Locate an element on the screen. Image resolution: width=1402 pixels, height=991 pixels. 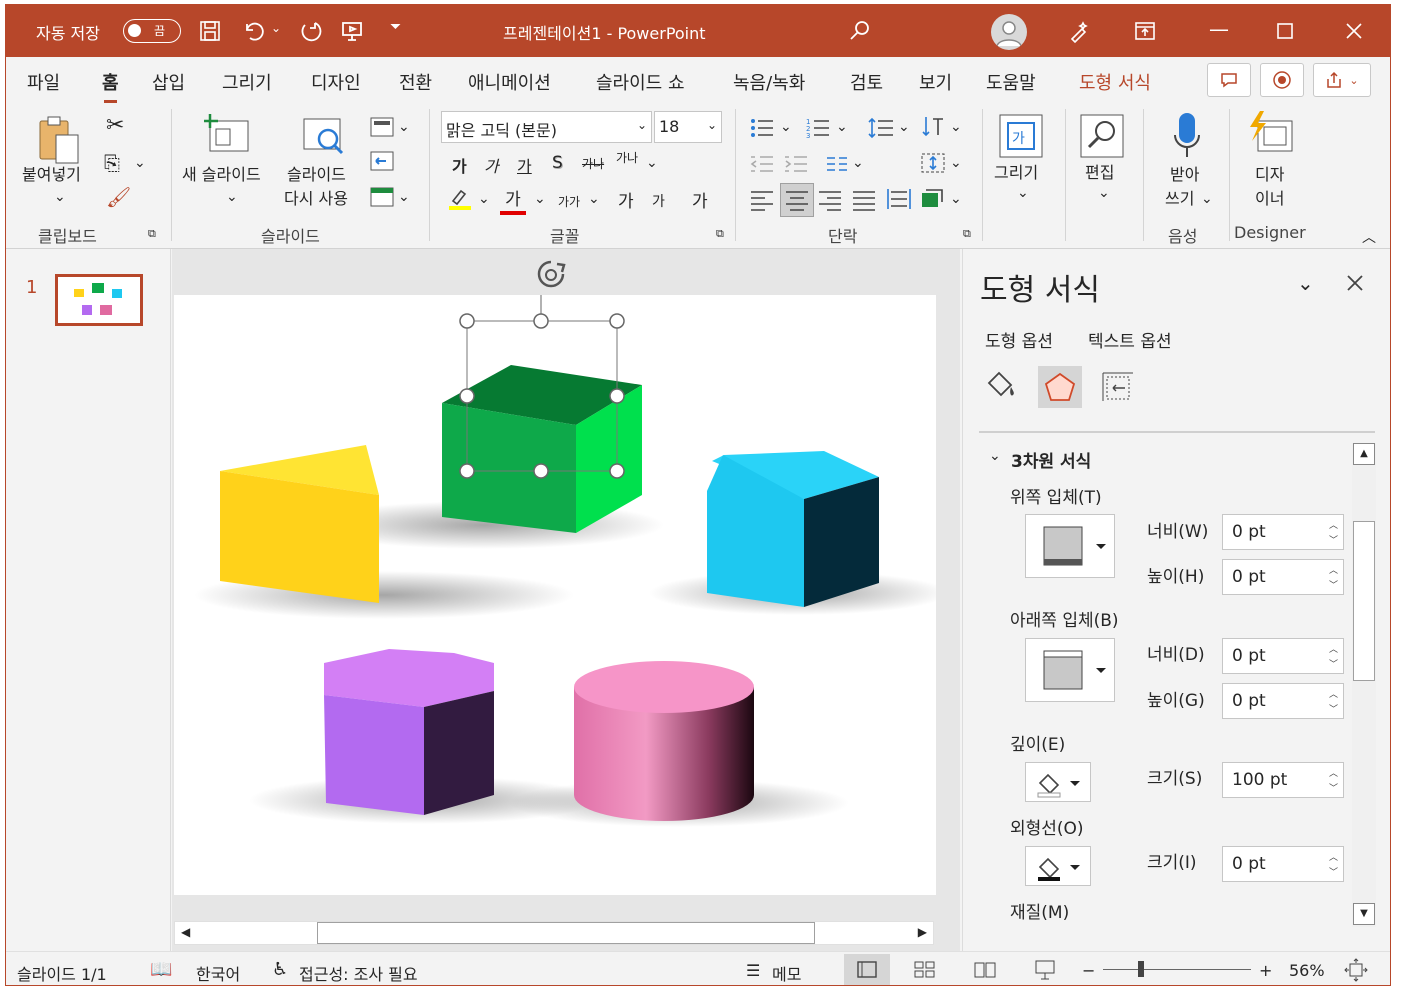
tab-review: 검토 is located at coordinates (866, 82).